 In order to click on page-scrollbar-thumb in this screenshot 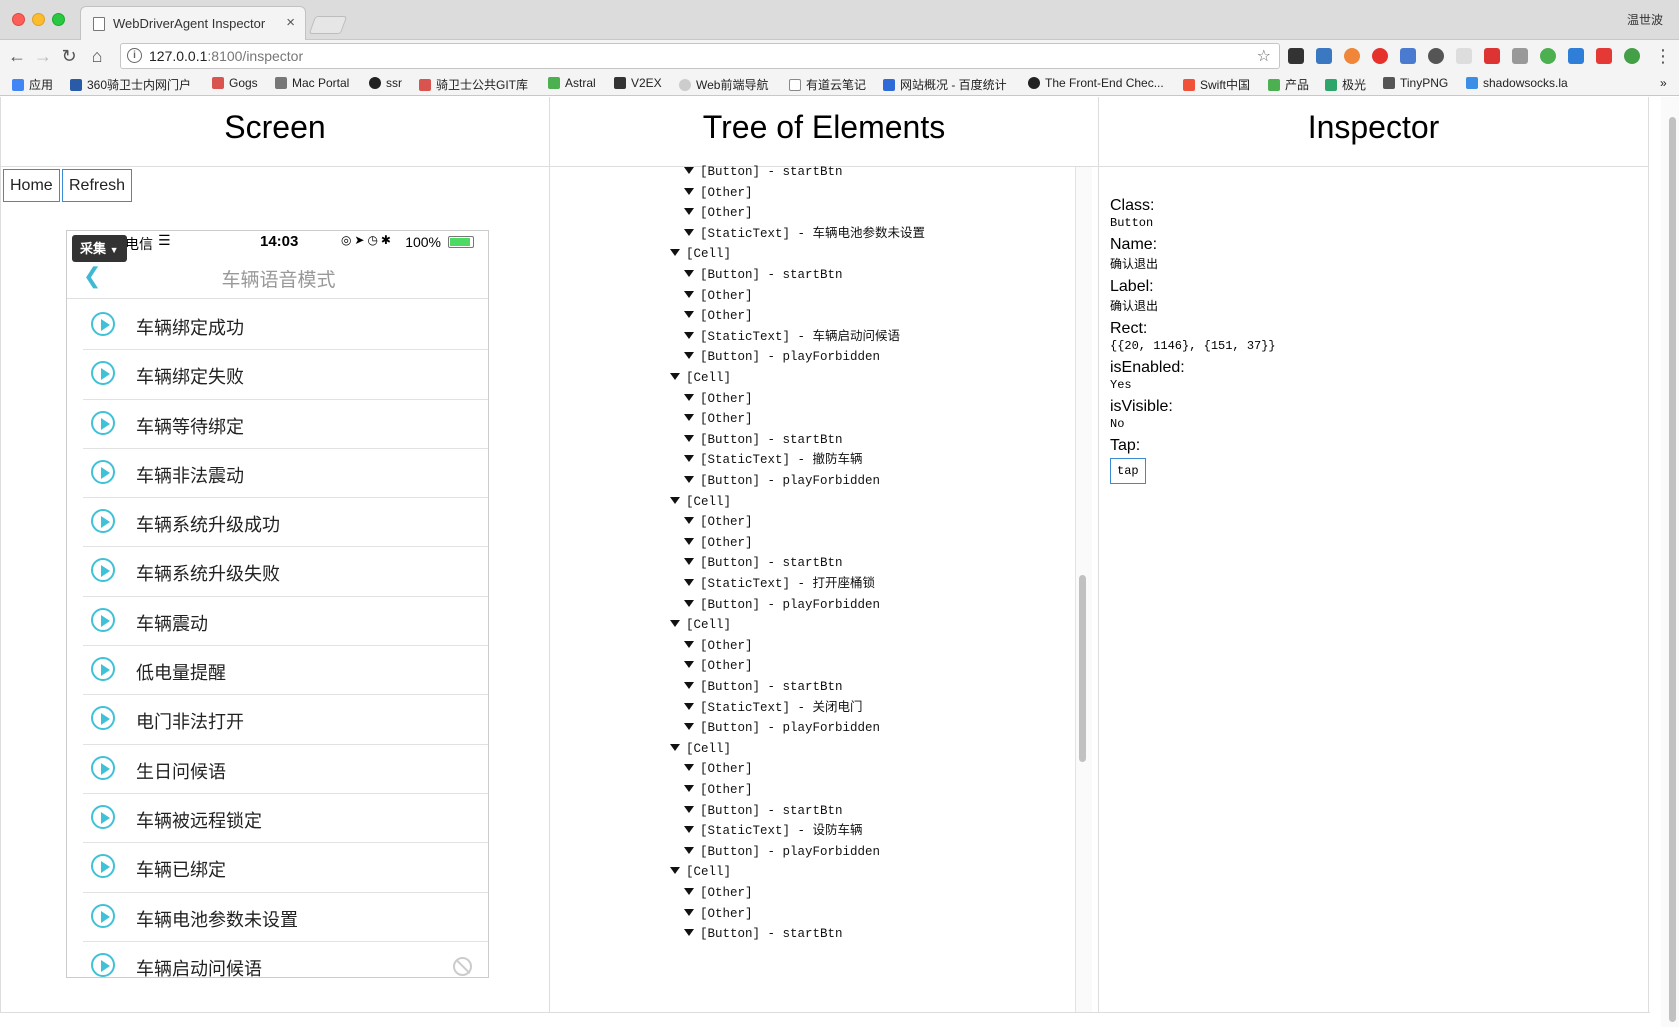, I will do `click(1672, 569)`.